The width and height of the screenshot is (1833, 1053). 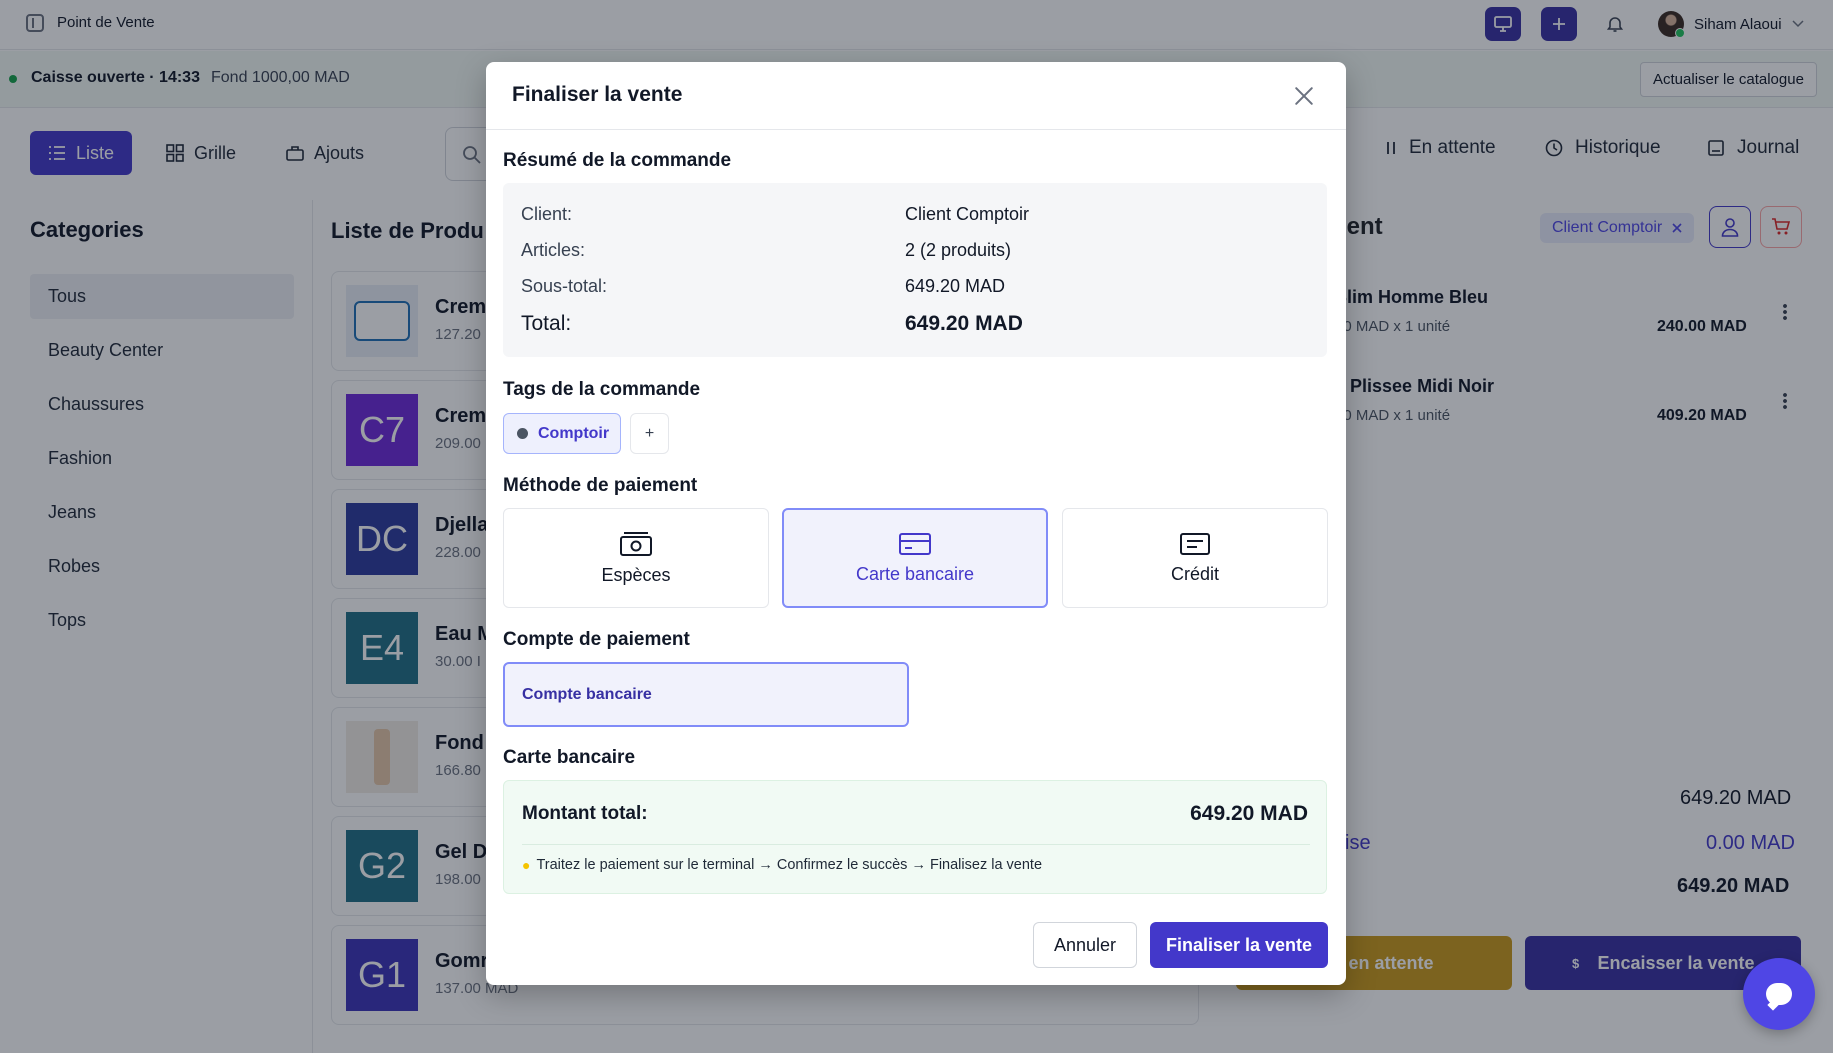 I want to click on payment-account-select: Compte bancaire, so click(x=706, y=694).